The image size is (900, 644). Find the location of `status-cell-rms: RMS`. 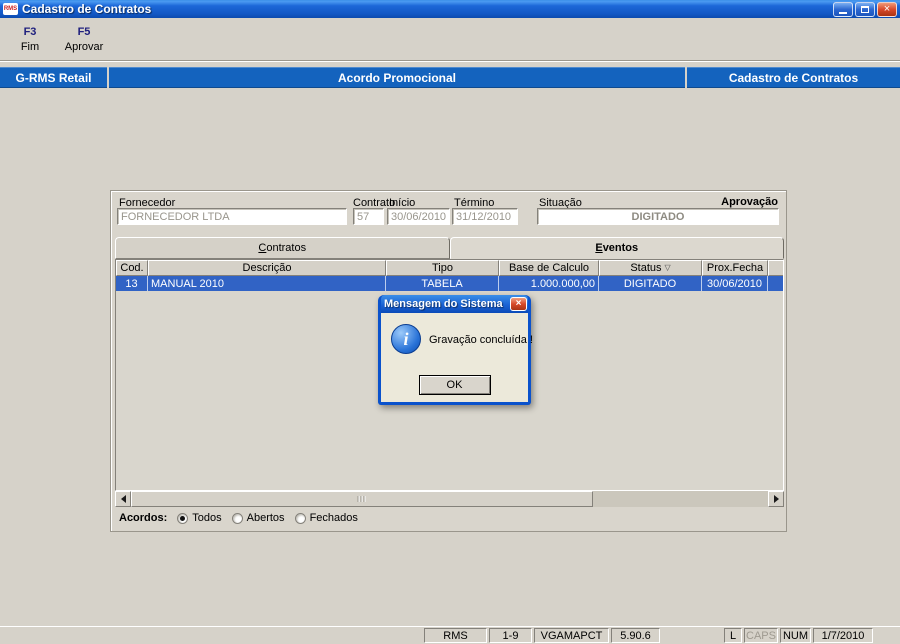

status-cell-rms: RMS is located at coordinates (455, 635).